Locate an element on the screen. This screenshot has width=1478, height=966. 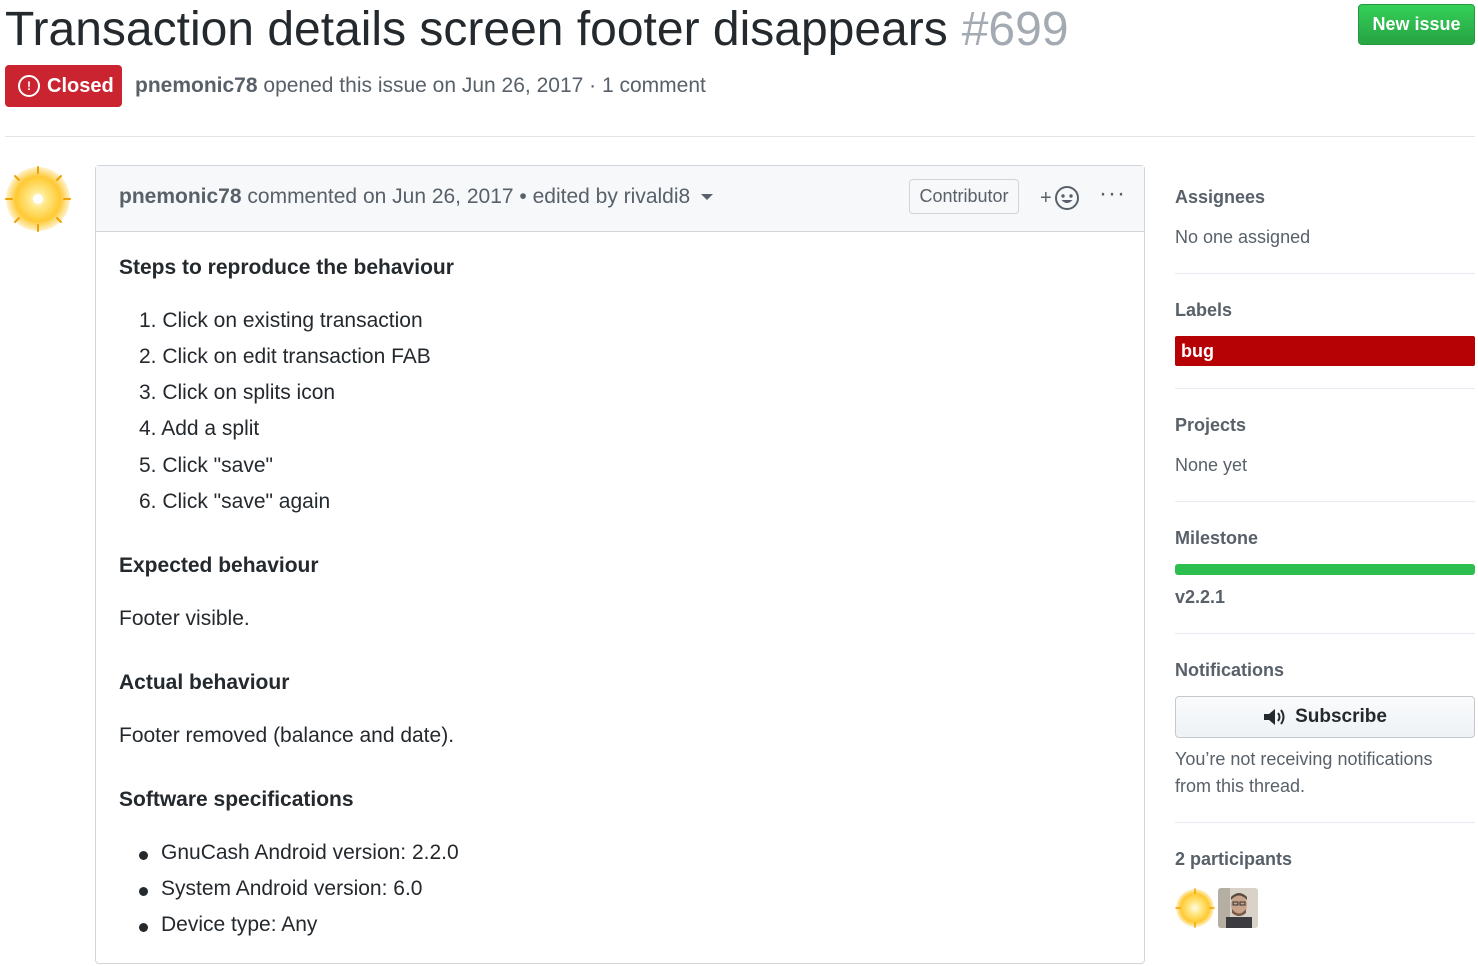
list-item: 3. Click on splits icon is located at coordinates (237, 392).